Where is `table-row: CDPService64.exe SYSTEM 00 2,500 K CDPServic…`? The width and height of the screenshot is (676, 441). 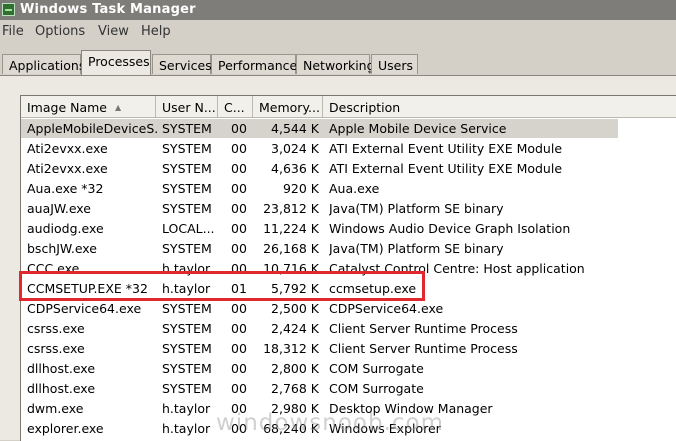 table-row: CDPService64.exe SYSTEM 00 2,500 K CDPServic… is located at coordinates (348, 308).